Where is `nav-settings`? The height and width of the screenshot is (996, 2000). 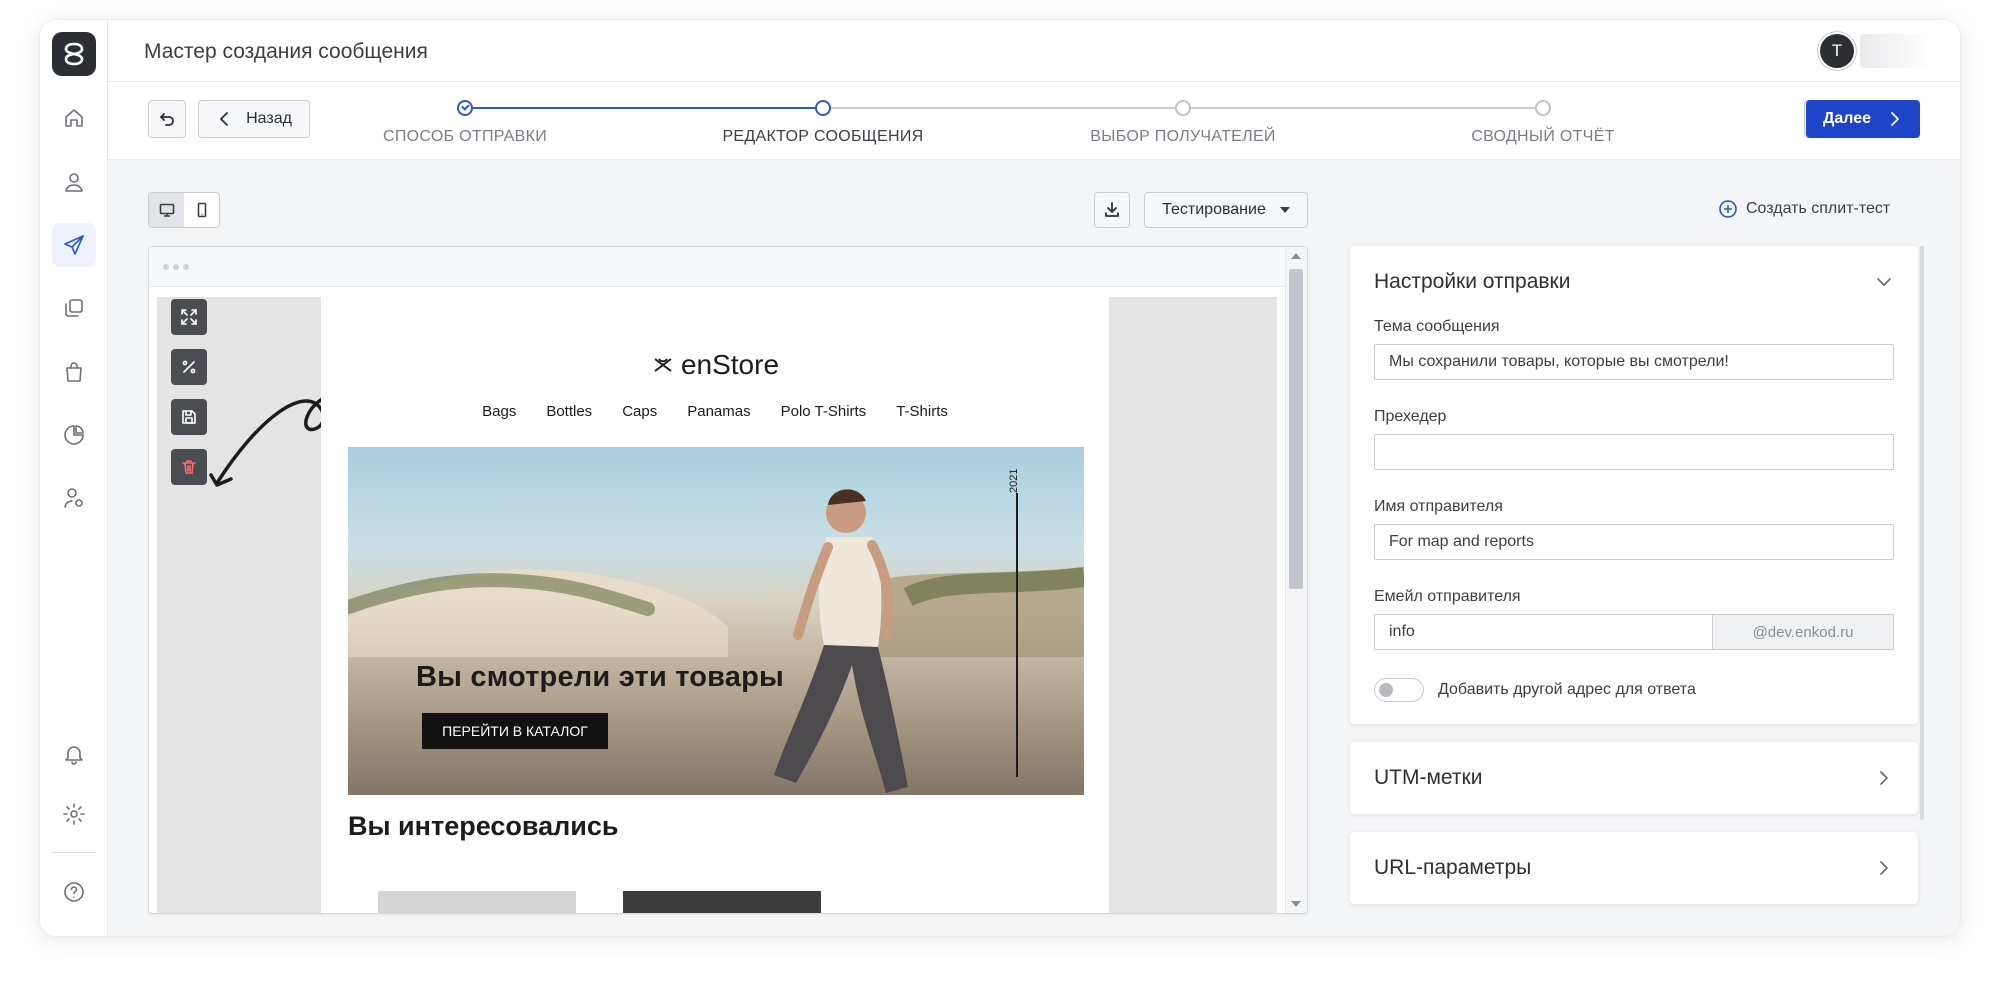 nav-settings is located at coordinates (74, 814).